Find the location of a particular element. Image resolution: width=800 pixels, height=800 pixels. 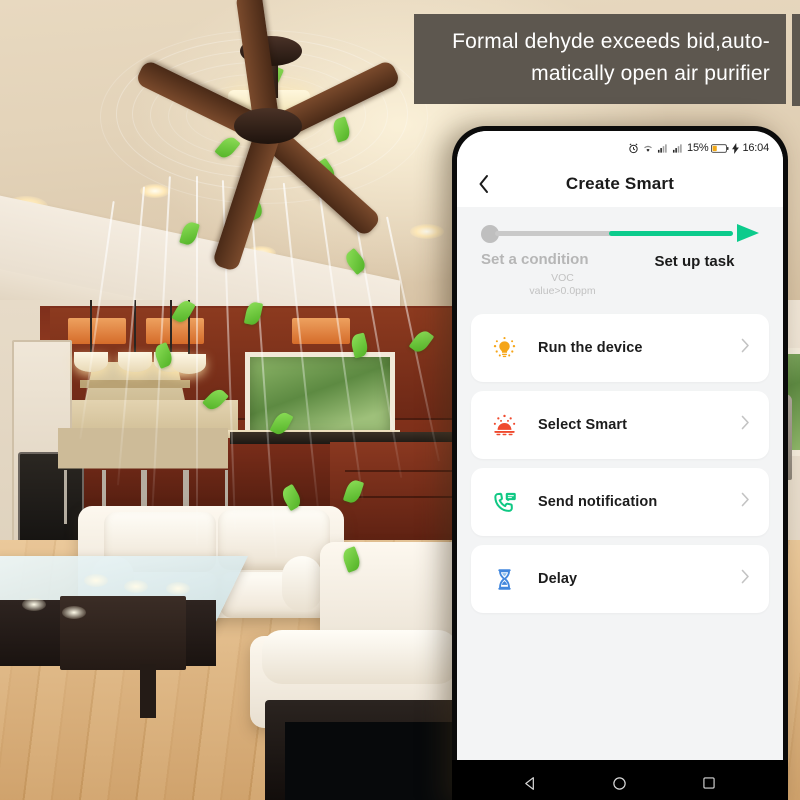

stepper-track is located at coordinates (620, 234).